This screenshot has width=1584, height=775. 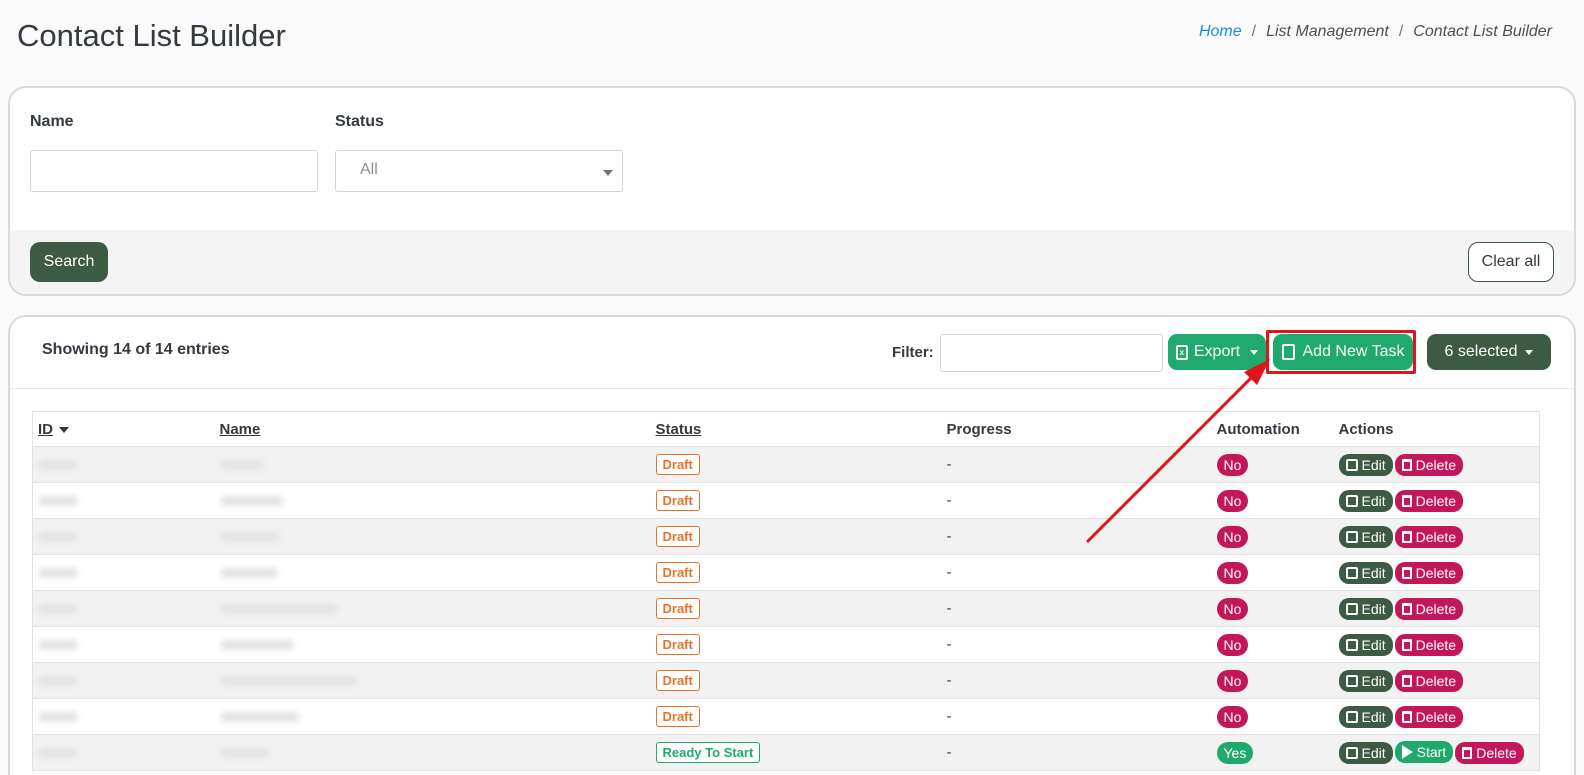 I want to click on status-badge: Ready To Start, so click(x=708, y=752).